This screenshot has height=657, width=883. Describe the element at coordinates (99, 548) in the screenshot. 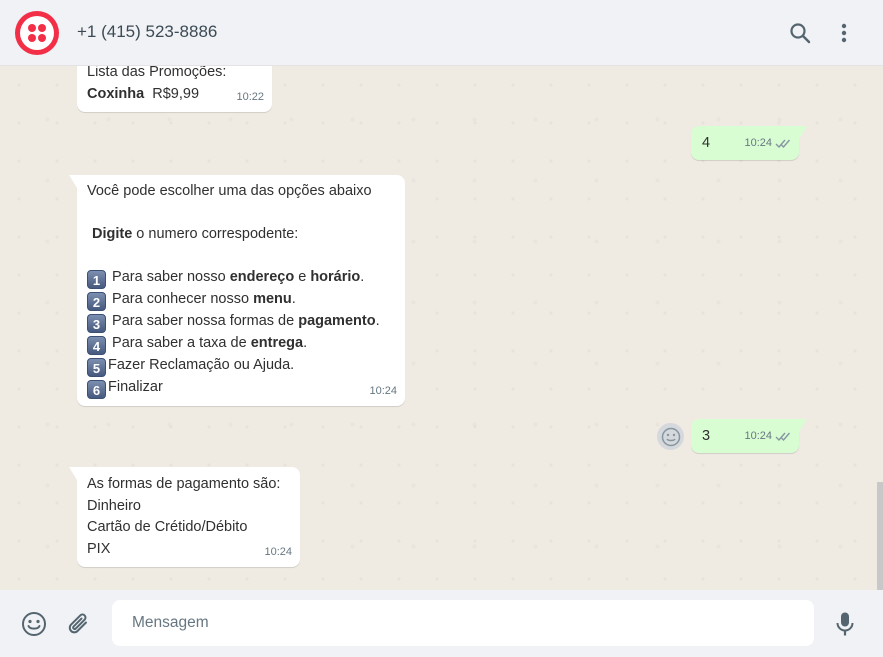

I see `message-text: PIX` at that location.